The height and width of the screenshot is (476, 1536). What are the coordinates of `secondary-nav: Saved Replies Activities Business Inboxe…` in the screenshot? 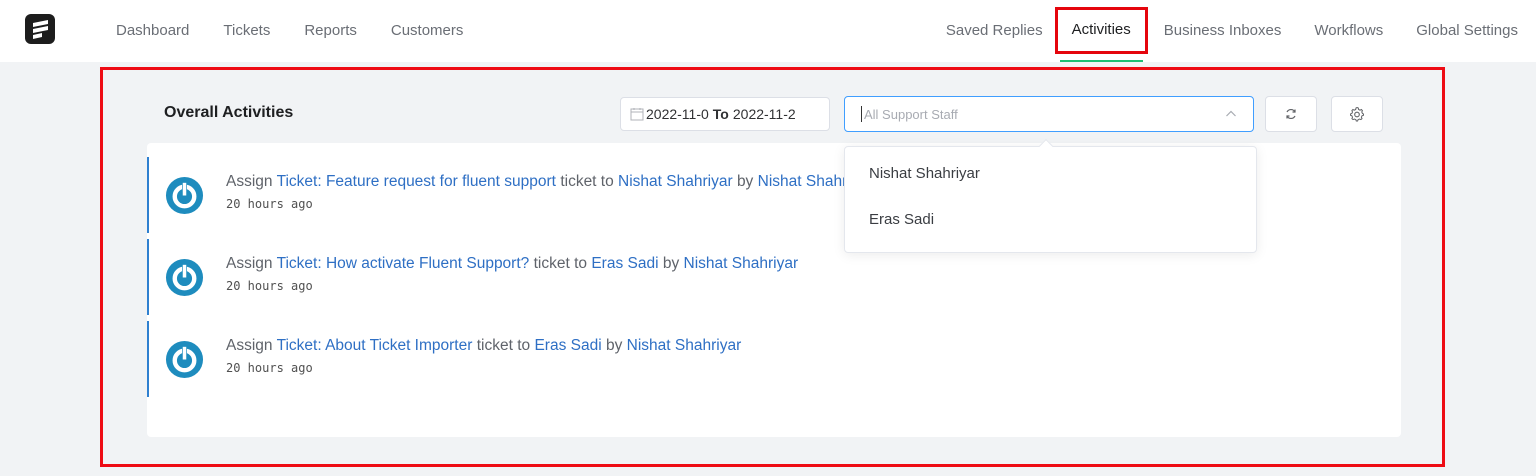 It's located at (1232, 31).